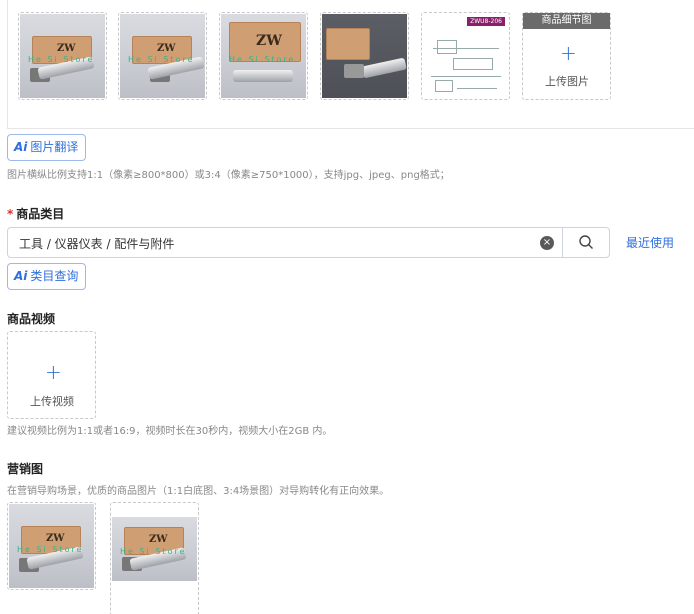 This screenshot has width=694, height=614. Describe the element at coordinates (10, 214) in the screenshot. I see `required-mark: *` at that location.